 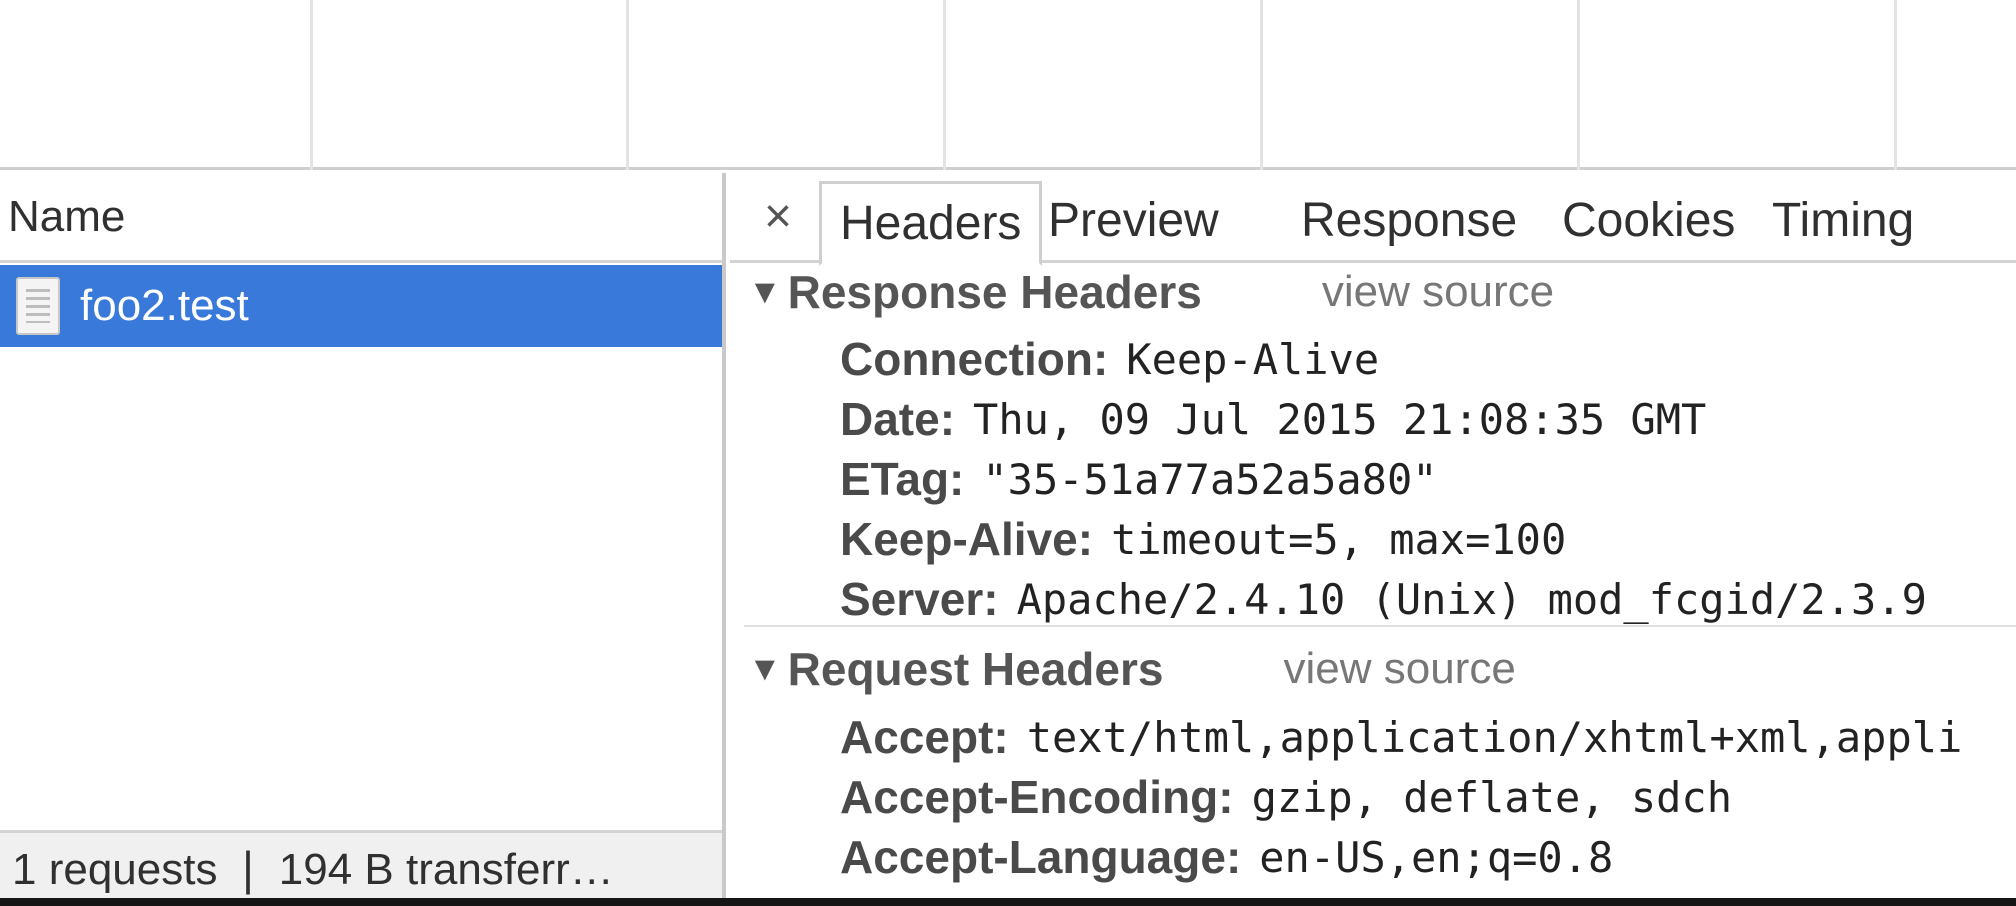 What do you see at coordinates (361, 218) in the screenshot?
I see `name-column-header: Name` at bounding box center [361, 218].